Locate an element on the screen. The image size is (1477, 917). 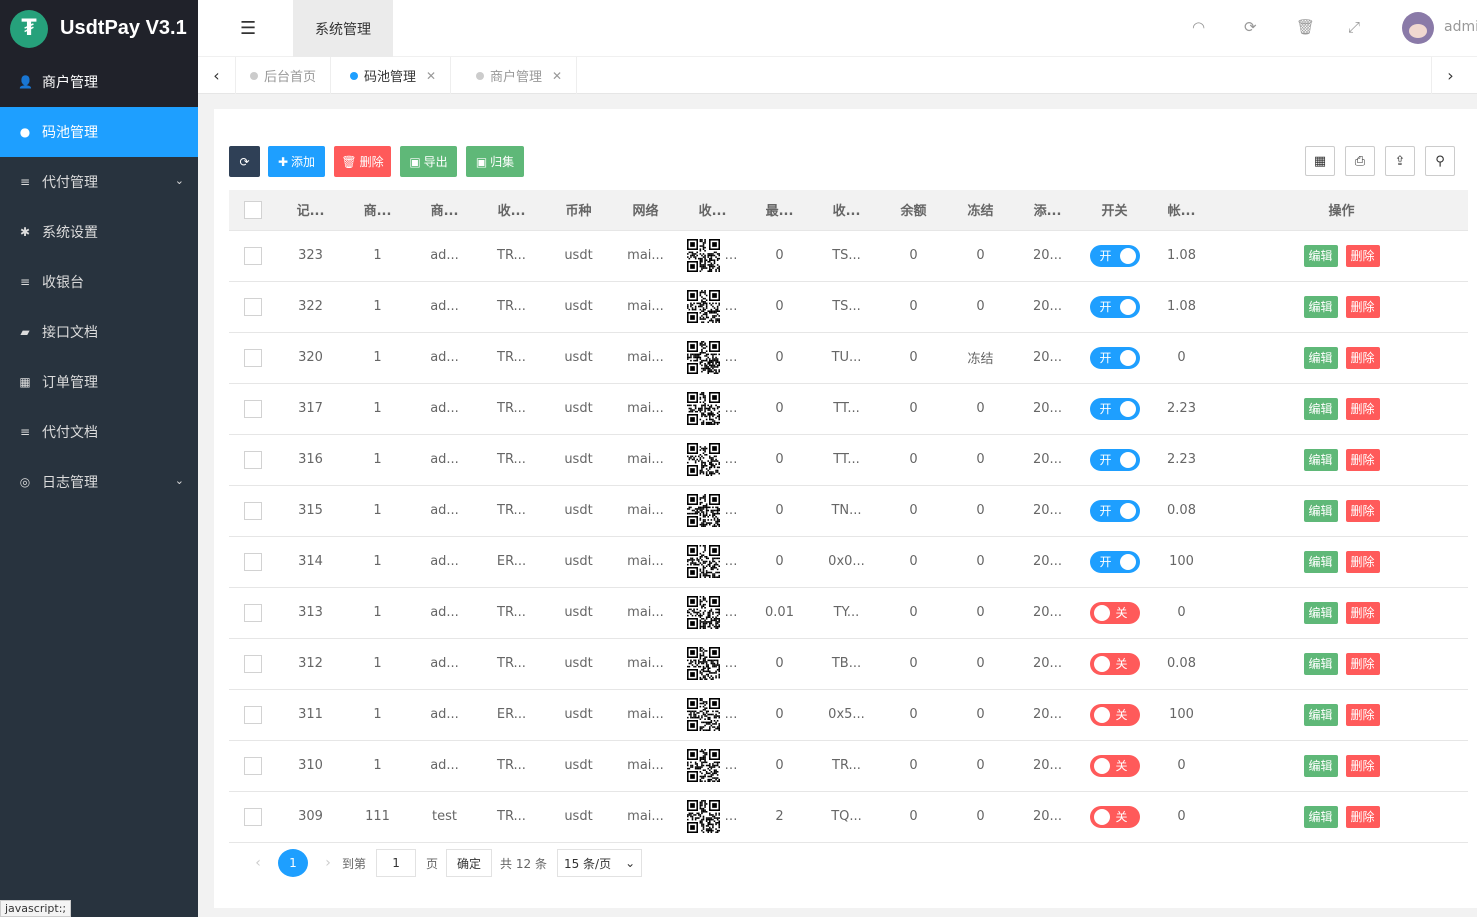
sidebar-item-7: ≡ 代付文档 is located at coordinates (99, 432).